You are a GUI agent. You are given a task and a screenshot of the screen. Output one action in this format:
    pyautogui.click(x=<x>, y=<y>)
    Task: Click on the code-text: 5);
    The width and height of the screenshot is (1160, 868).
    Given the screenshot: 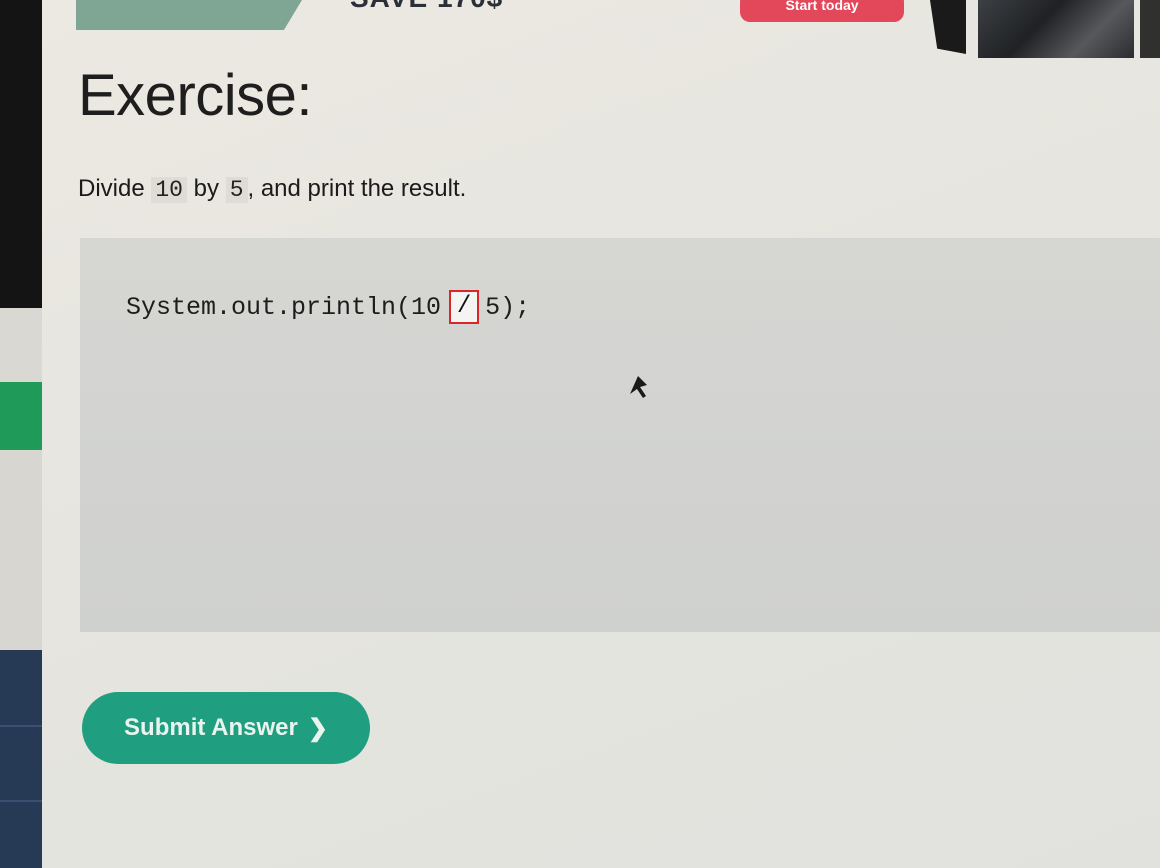 What is the action you would take?
    pyautogui.click(x=508, y=307)
    